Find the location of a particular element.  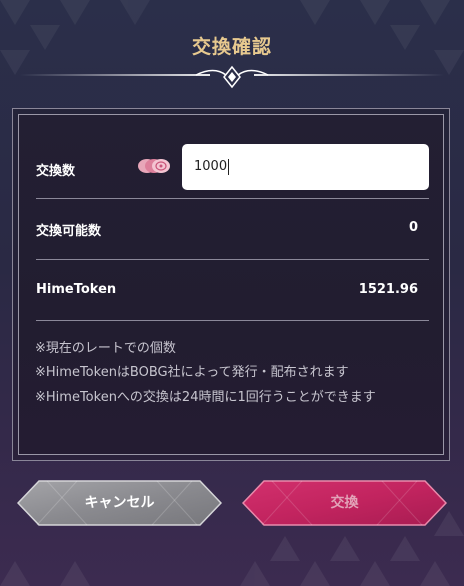

exchange-amount-input: 1000 is located at coordinates (305, 167).